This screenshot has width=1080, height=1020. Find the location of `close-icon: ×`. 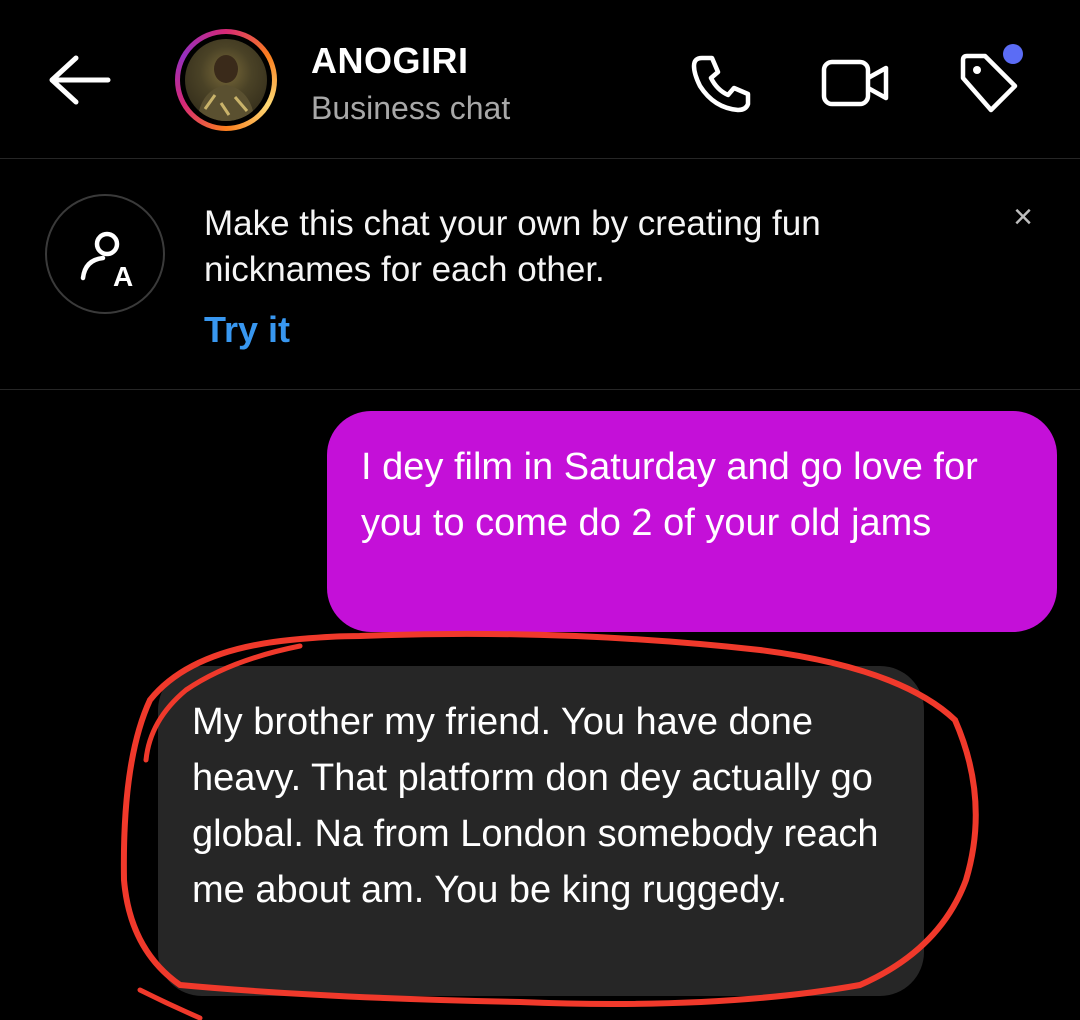

close-icon: × is located at coordinates (1023, 217).